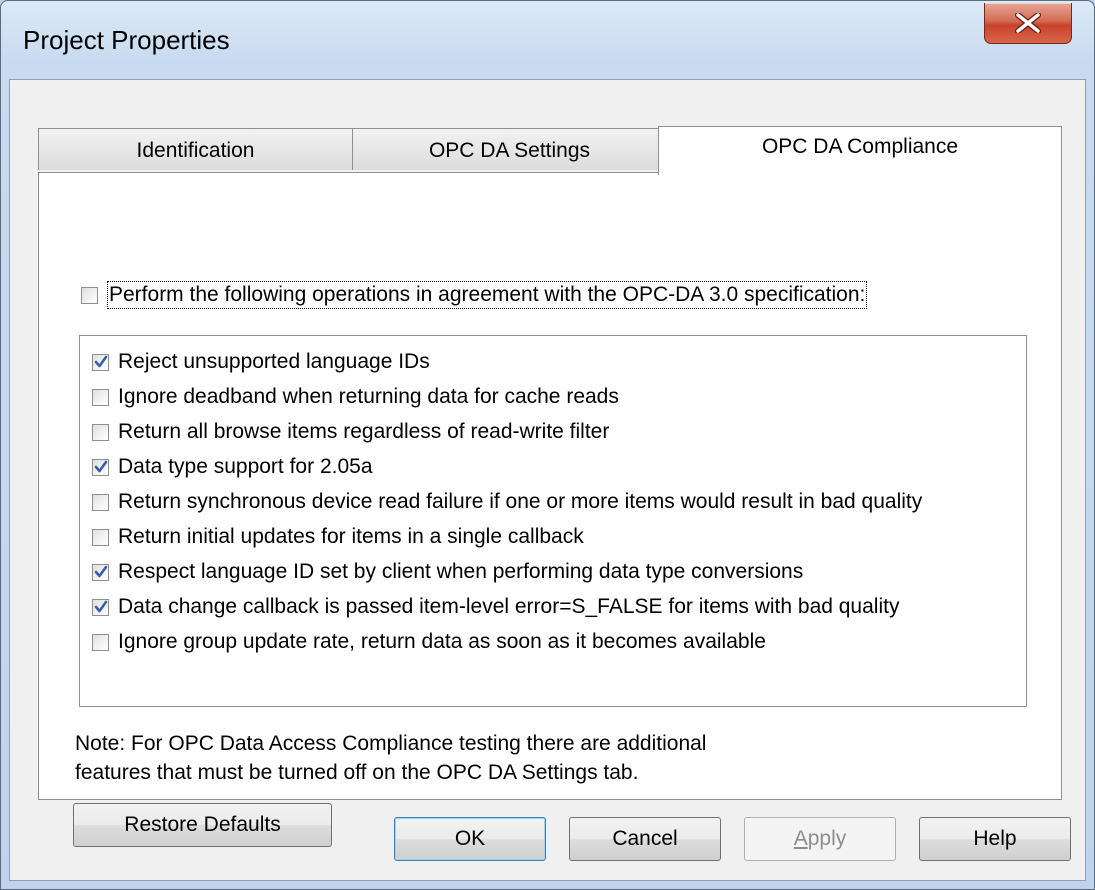 The width and height of the screenshot is (1095, 890). Describe the element at coordinates (860, 146) in the screenshot. I see `tab-label: OPC DA Compliance` at that location.